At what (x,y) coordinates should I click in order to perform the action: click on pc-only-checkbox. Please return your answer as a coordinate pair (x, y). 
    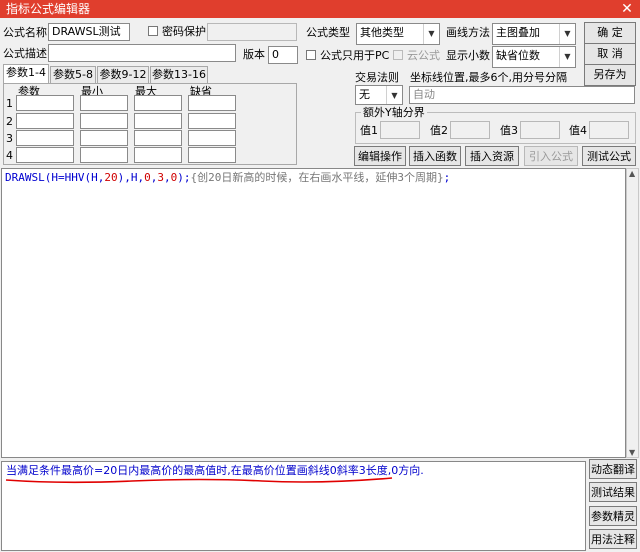
    Looking at the image, I should click on (311, 55).